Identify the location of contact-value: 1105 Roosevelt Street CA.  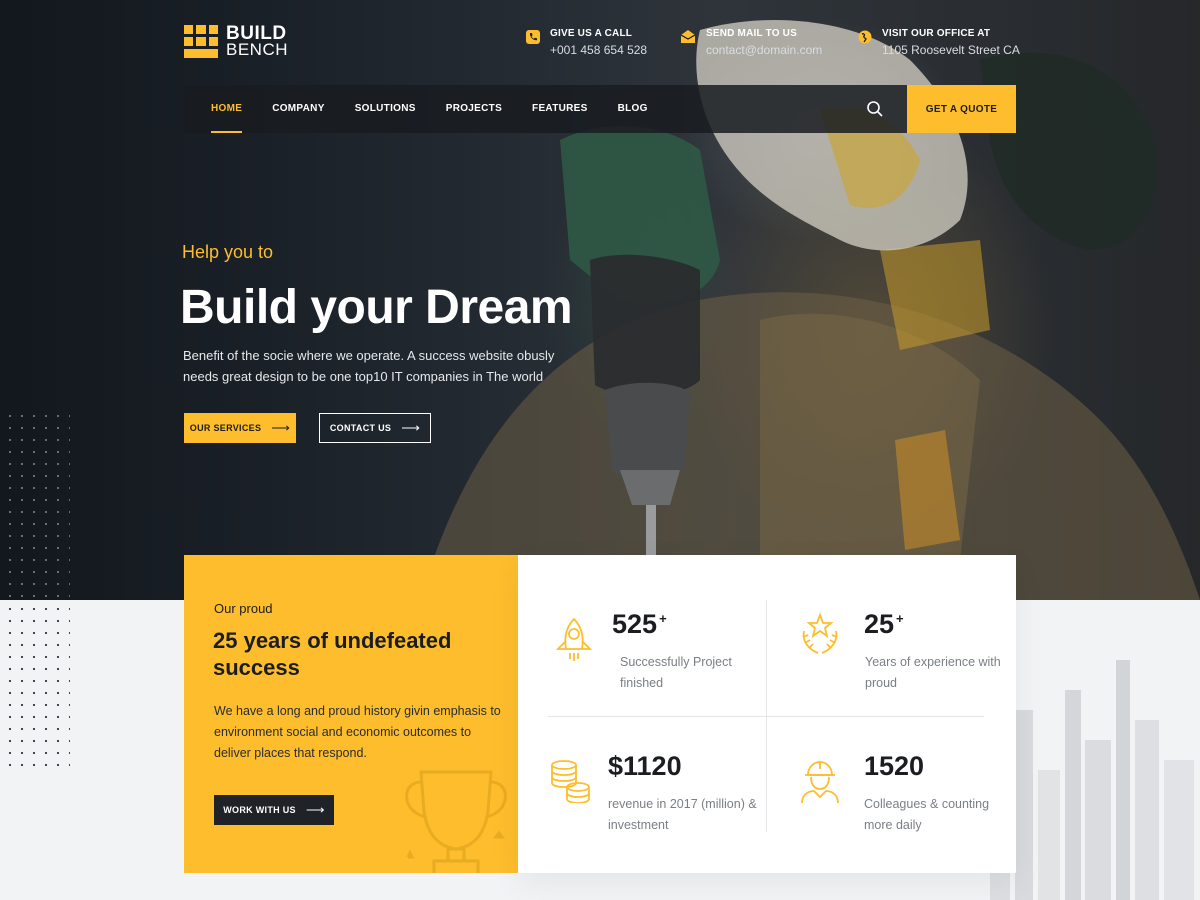
(951, 50).